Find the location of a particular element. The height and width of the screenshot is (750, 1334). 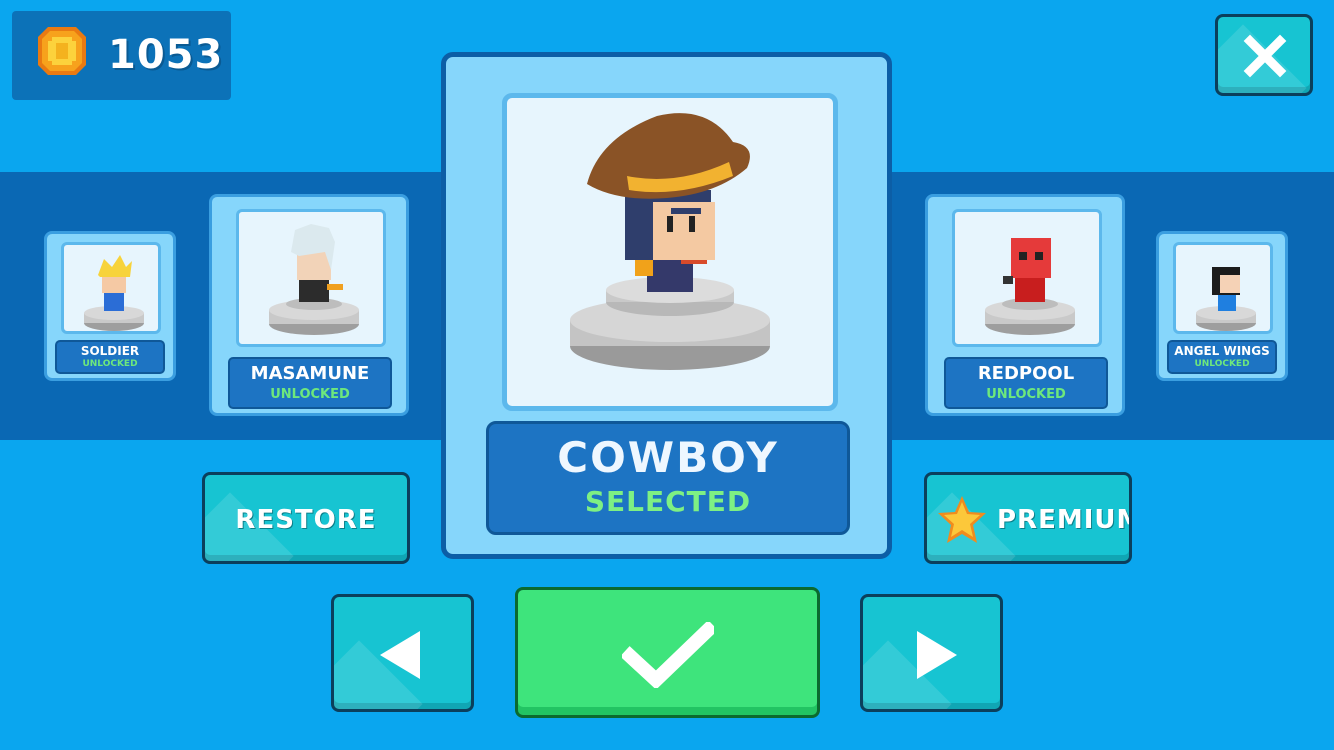

arrow-left-icon is located at coordinates (400, 655).